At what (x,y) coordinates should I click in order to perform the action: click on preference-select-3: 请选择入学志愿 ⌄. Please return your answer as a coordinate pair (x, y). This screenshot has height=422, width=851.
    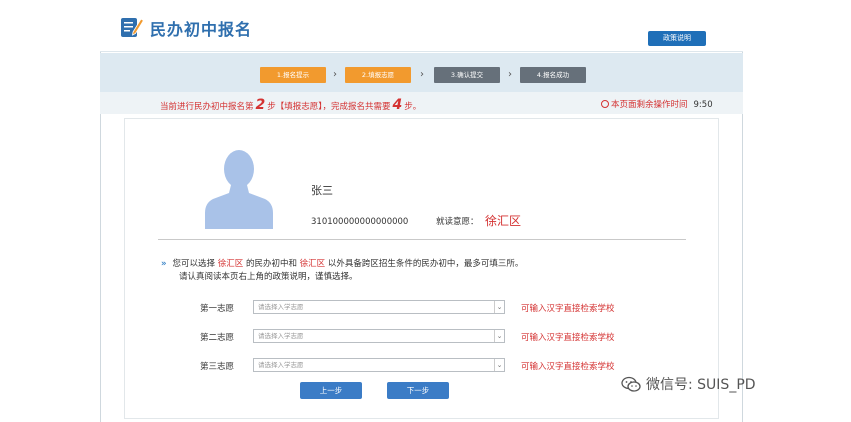
    Looking at the image, I should click on (379, 365).